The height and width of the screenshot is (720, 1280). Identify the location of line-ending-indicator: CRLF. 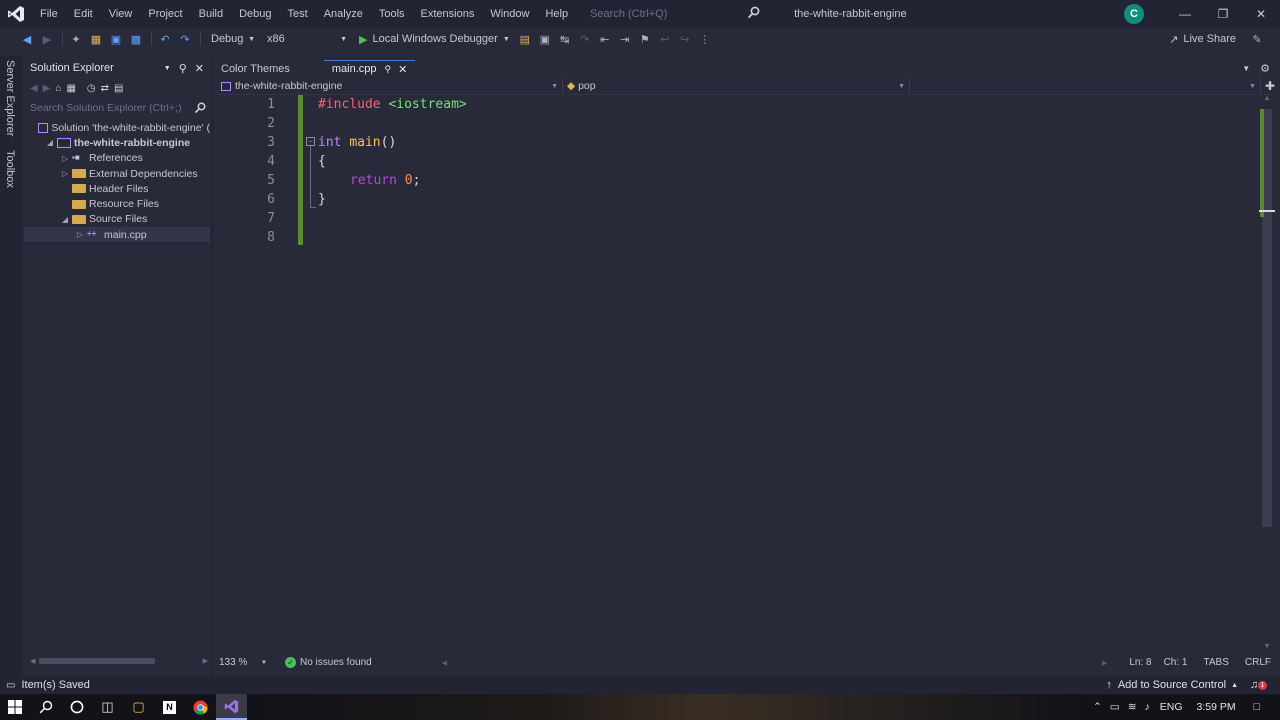
(1258, 662).